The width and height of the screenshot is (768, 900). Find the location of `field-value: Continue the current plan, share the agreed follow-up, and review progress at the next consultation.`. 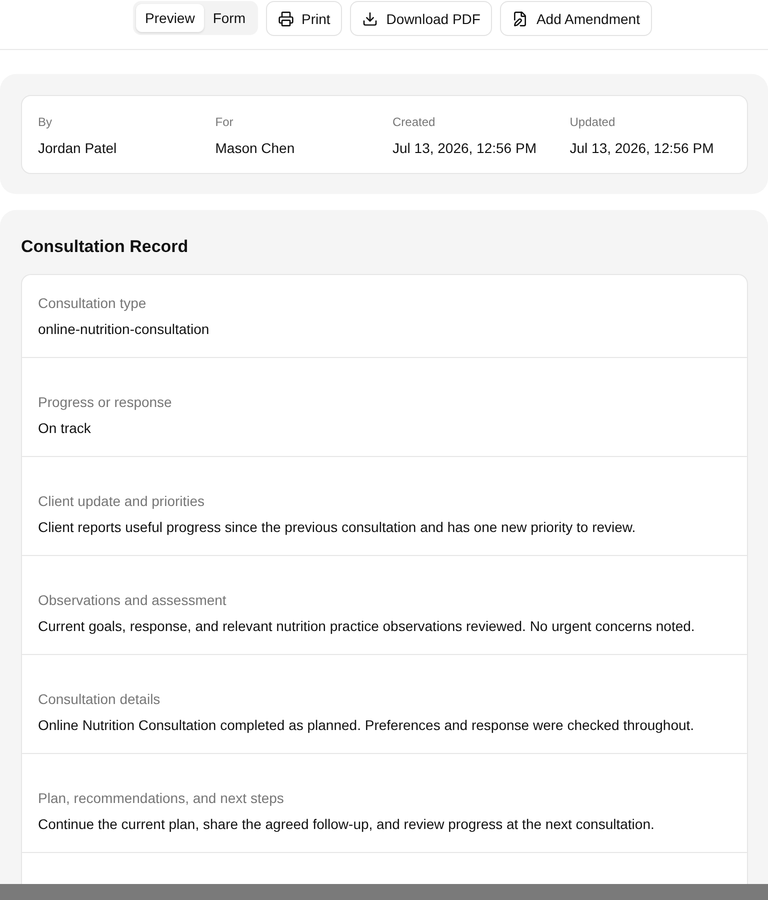

field-value: Continue the current plan, share the agreed follow-up, and review progress at the next consultation. is located at coordinates (347, 824).